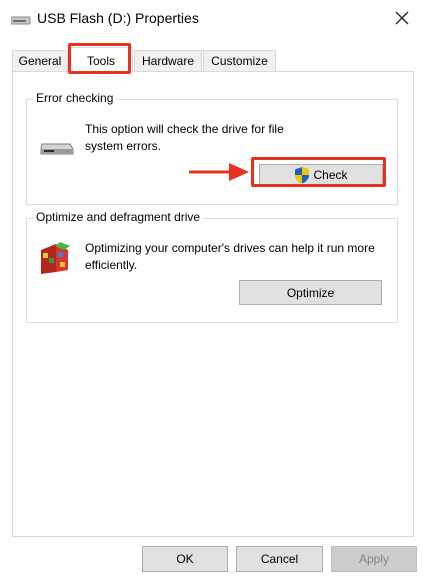 Image resolution: width=425 pixels, height=581 pixels. What do you see at coordinates (374, 559) in the screenshot?
I see `apply-button: Apply` at bounding box center [374, 559].